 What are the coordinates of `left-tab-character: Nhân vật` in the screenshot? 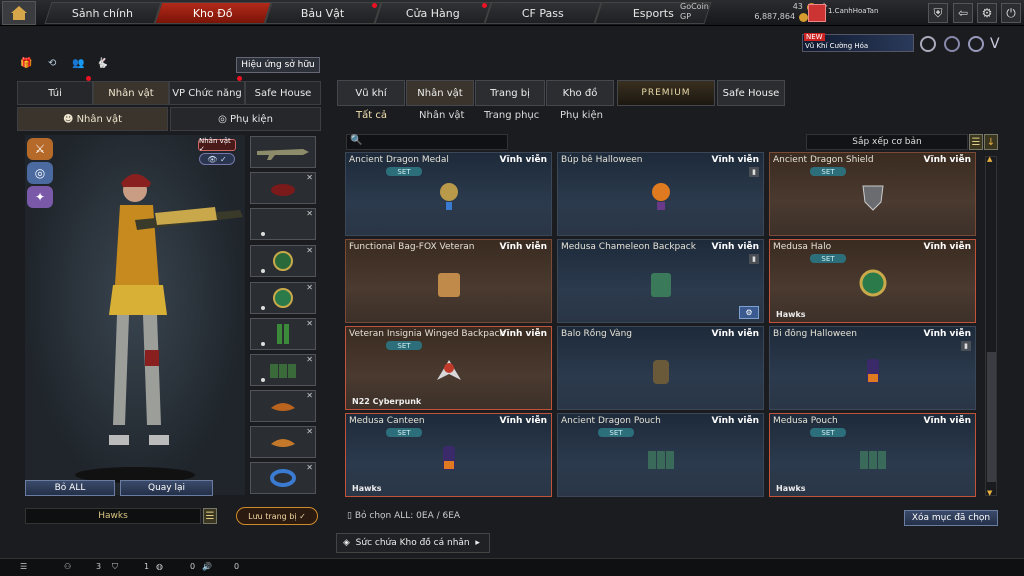 It's located at (131, 93).